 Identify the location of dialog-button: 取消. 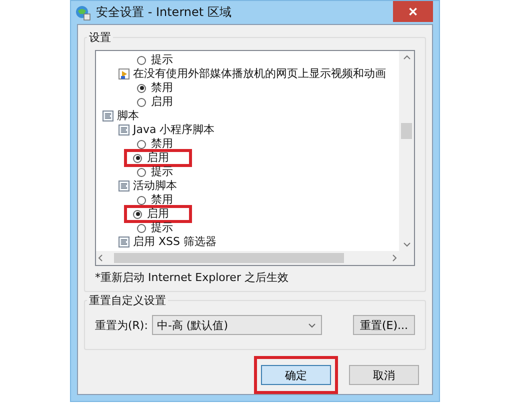
(384, 375).